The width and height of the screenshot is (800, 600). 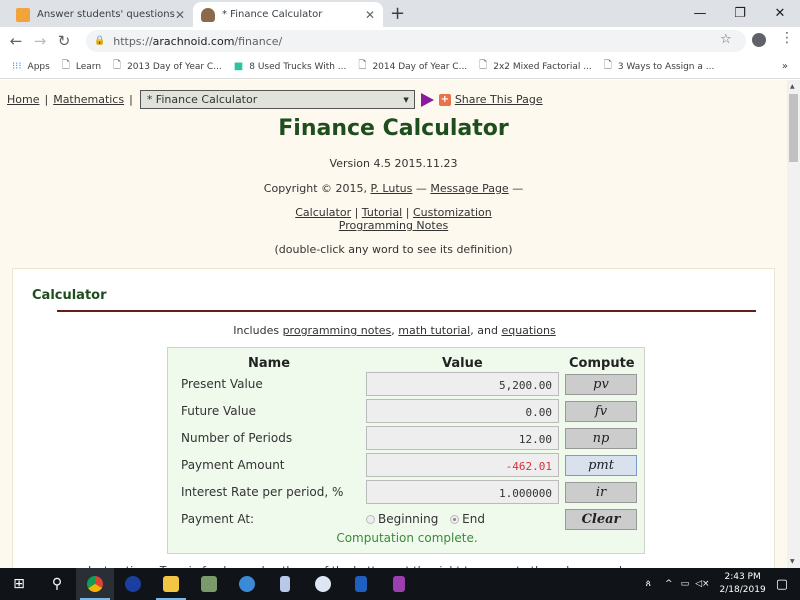 What do you see at coordinates (462, 384) in the screenshot?
I see `present-value-input: 5,200.00` at bounding box center [462, 384].